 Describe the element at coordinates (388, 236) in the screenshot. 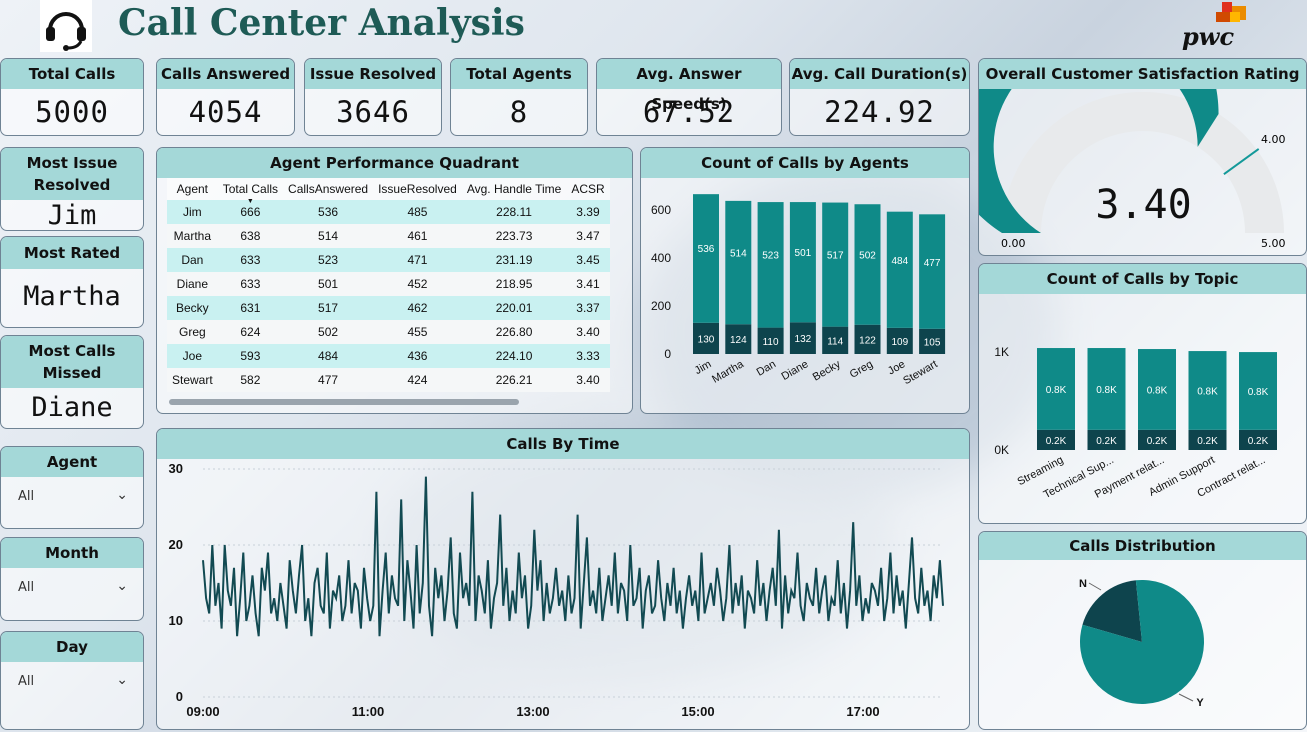

I see `table-row: Martha 638 514 461 223.73 3.47` at that location.